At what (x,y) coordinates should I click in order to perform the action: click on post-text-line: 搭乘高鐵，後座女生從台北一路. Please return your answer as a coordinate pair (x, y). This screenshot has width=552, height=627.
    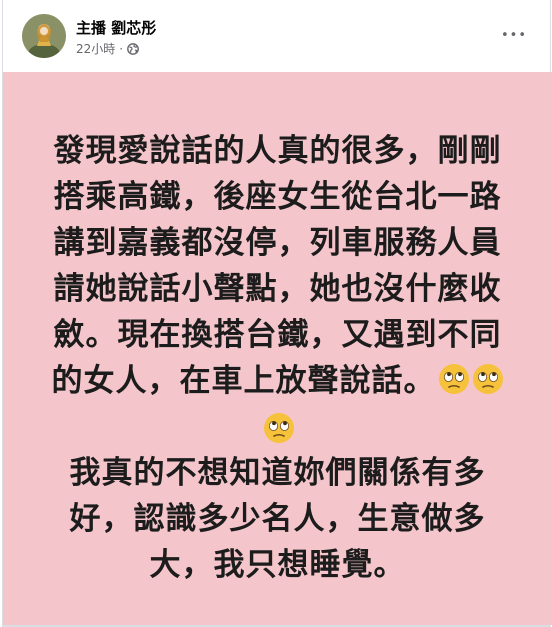
    Looking at the image, I should click on (277, 197).